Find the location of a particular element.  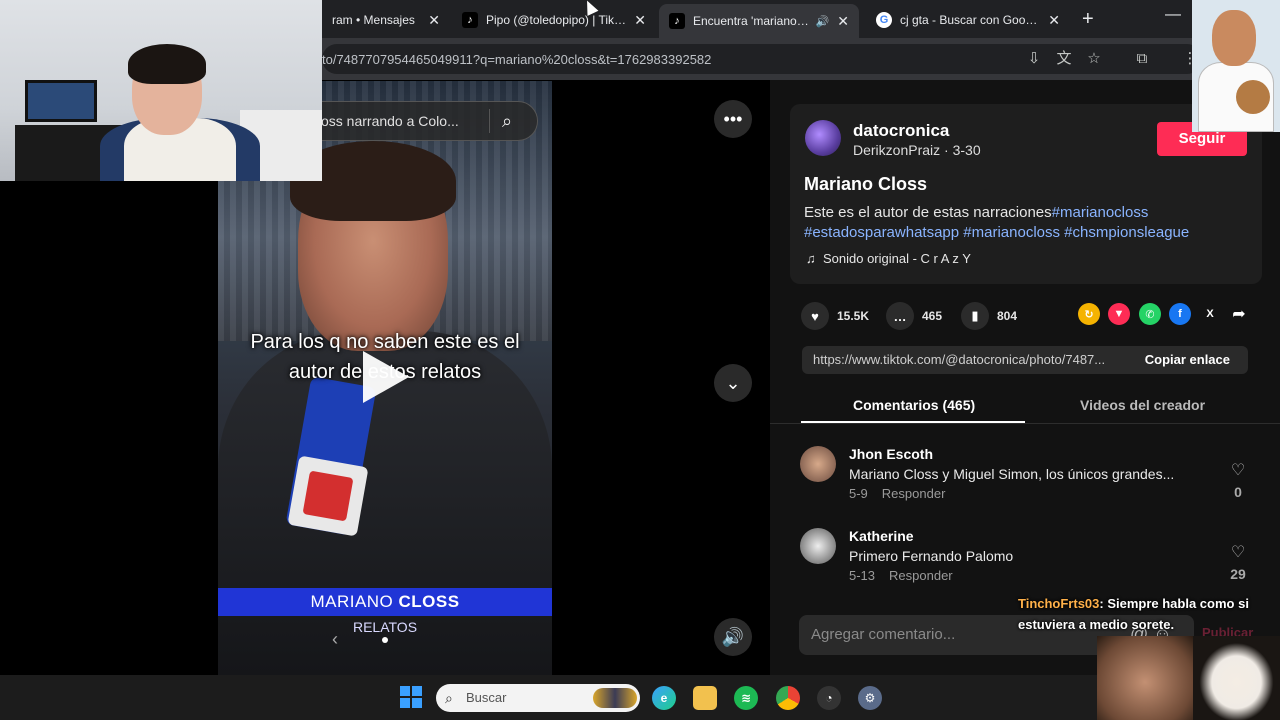

webcam-overlay is located at coordinates (161, 90).